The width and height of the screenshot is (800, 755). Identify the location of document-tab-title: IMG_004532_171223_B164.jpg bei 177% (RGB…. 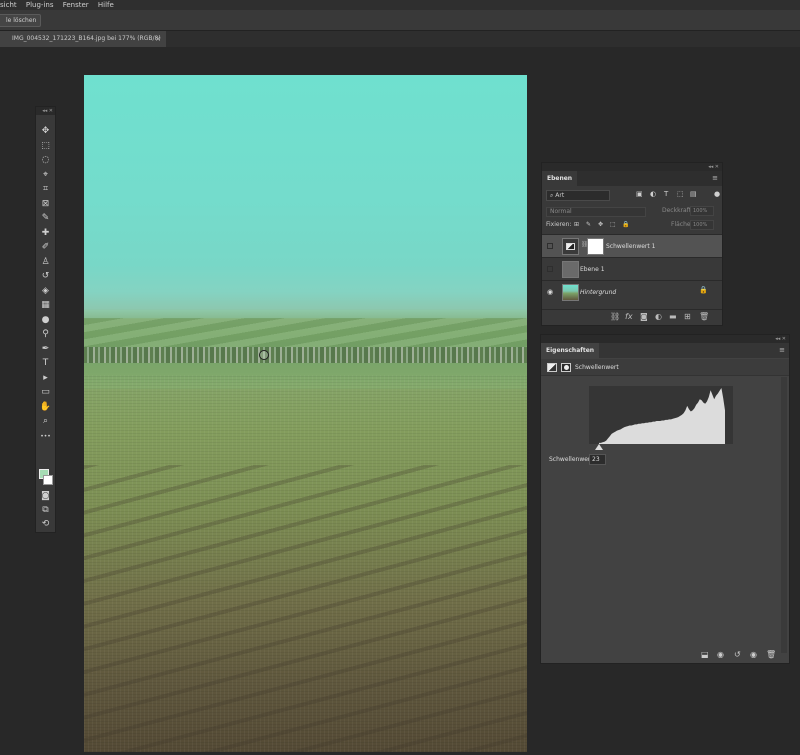
(86, 38).